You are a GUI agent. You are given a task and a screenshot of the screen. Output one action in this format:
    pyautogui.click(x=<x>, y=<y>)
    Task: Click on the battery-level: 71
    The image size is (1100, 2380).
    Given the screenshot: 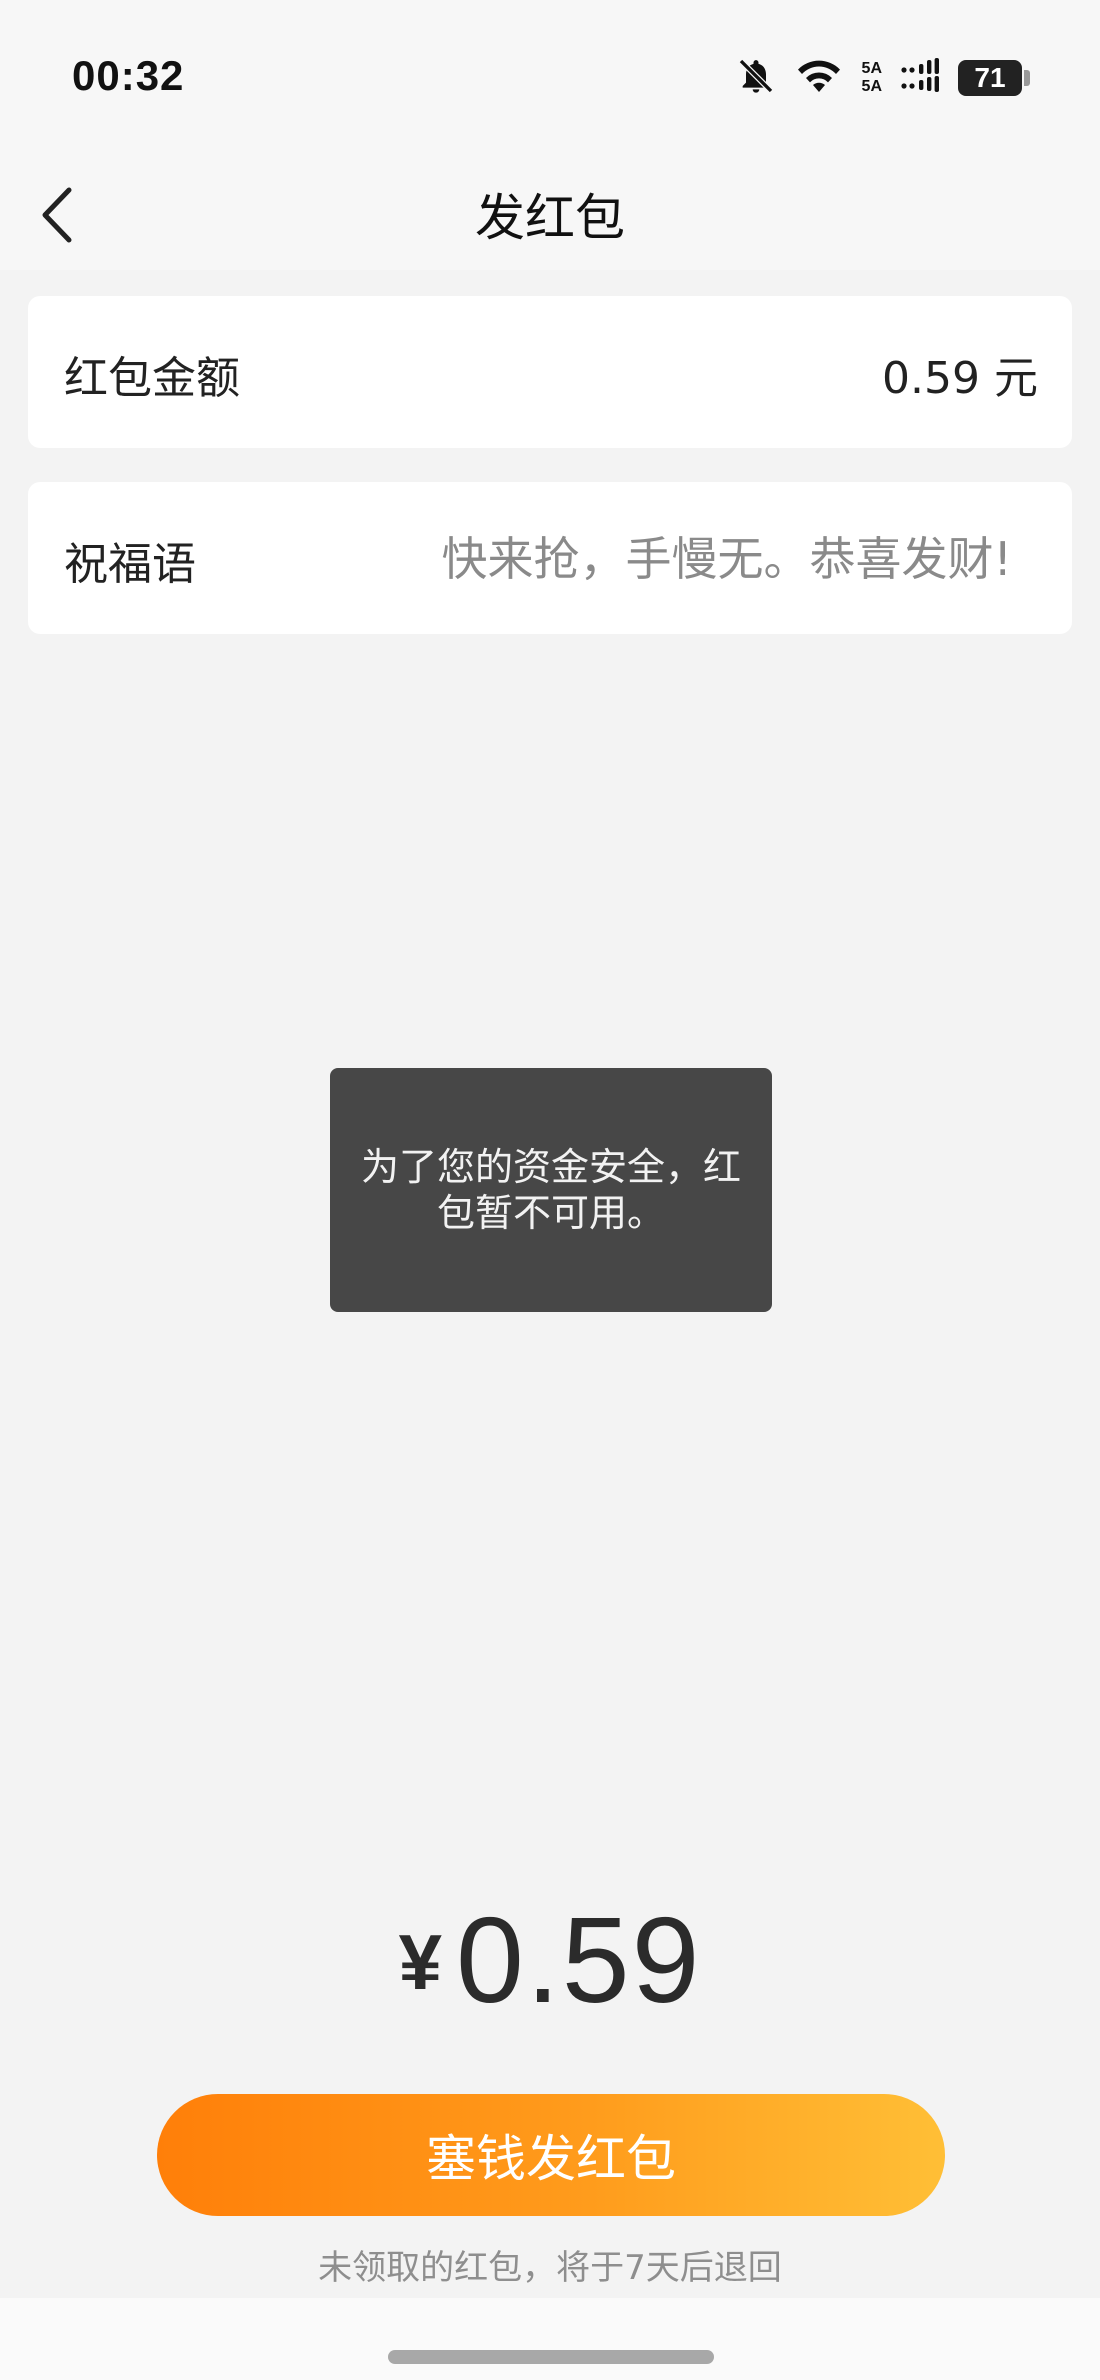 What is the action you would take?
    pyautogui.click(x=990, y=78)
    